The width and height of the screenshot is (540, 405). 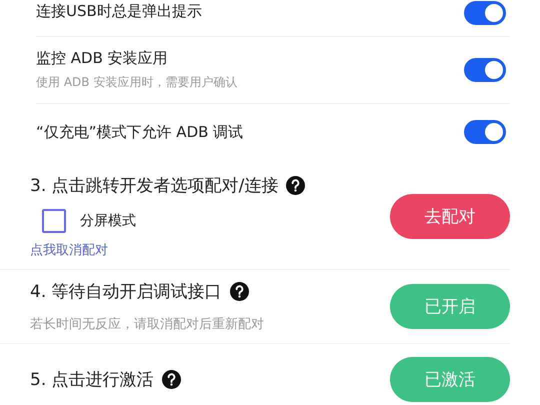 I want to click on setting-label: 连接USB时总是弹出提示, so click(x=119, y=11).